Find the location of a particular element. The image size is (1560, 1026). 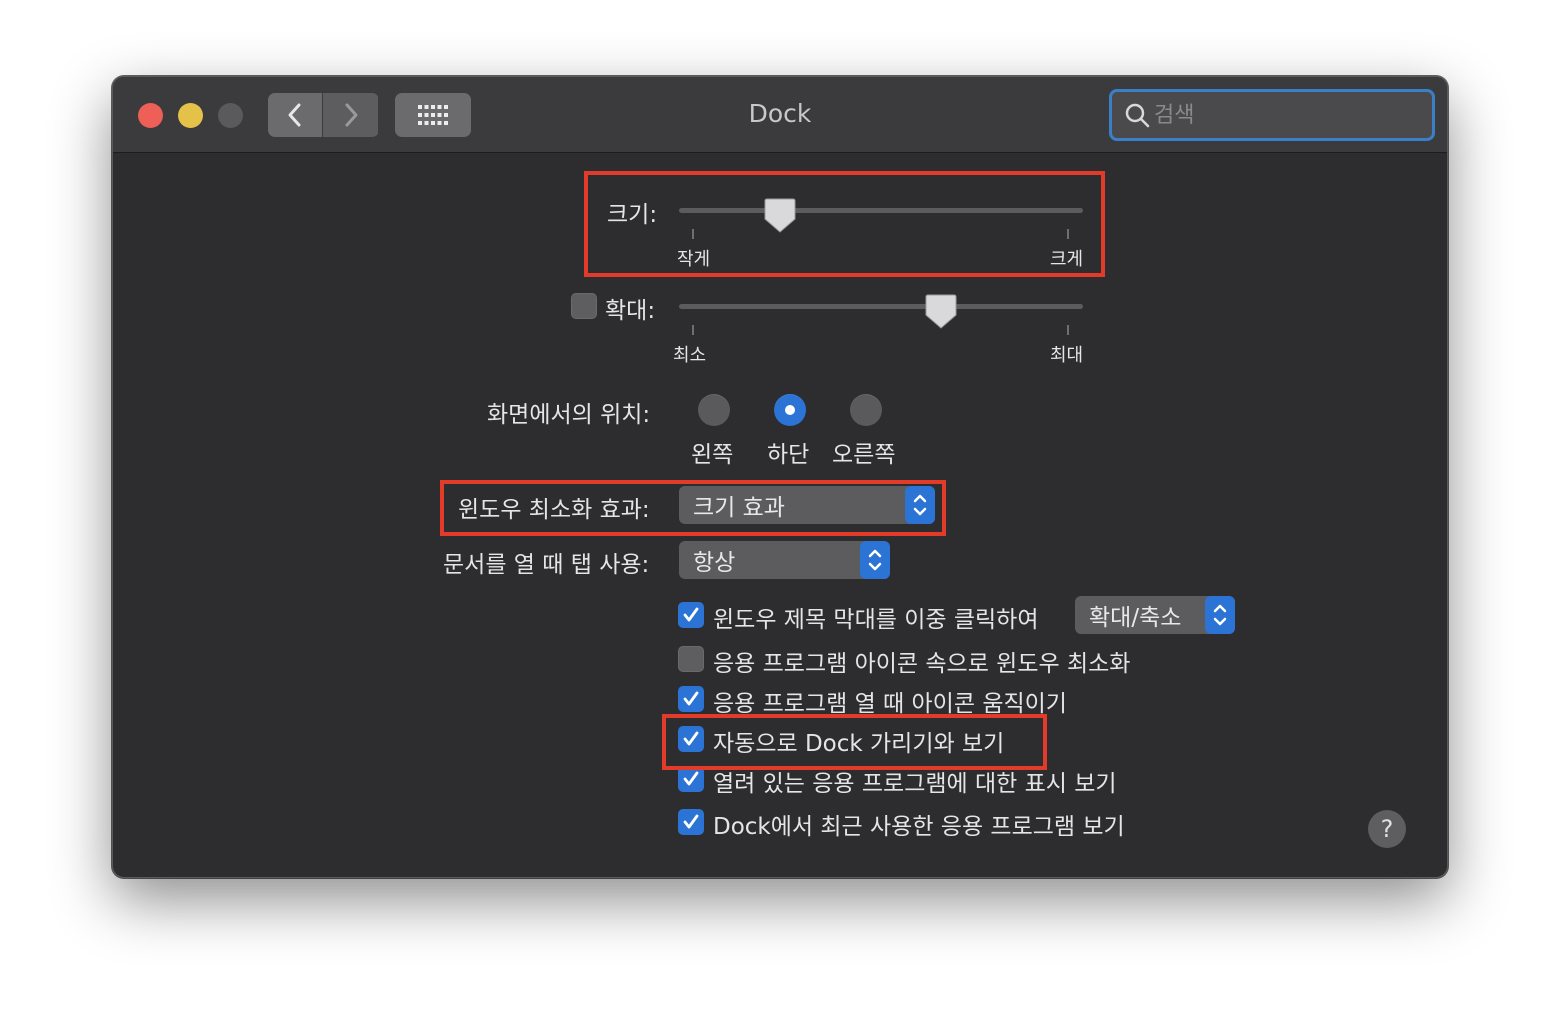

double-click-action-value: 확대/축소 is located at coordinates (1135, 618).